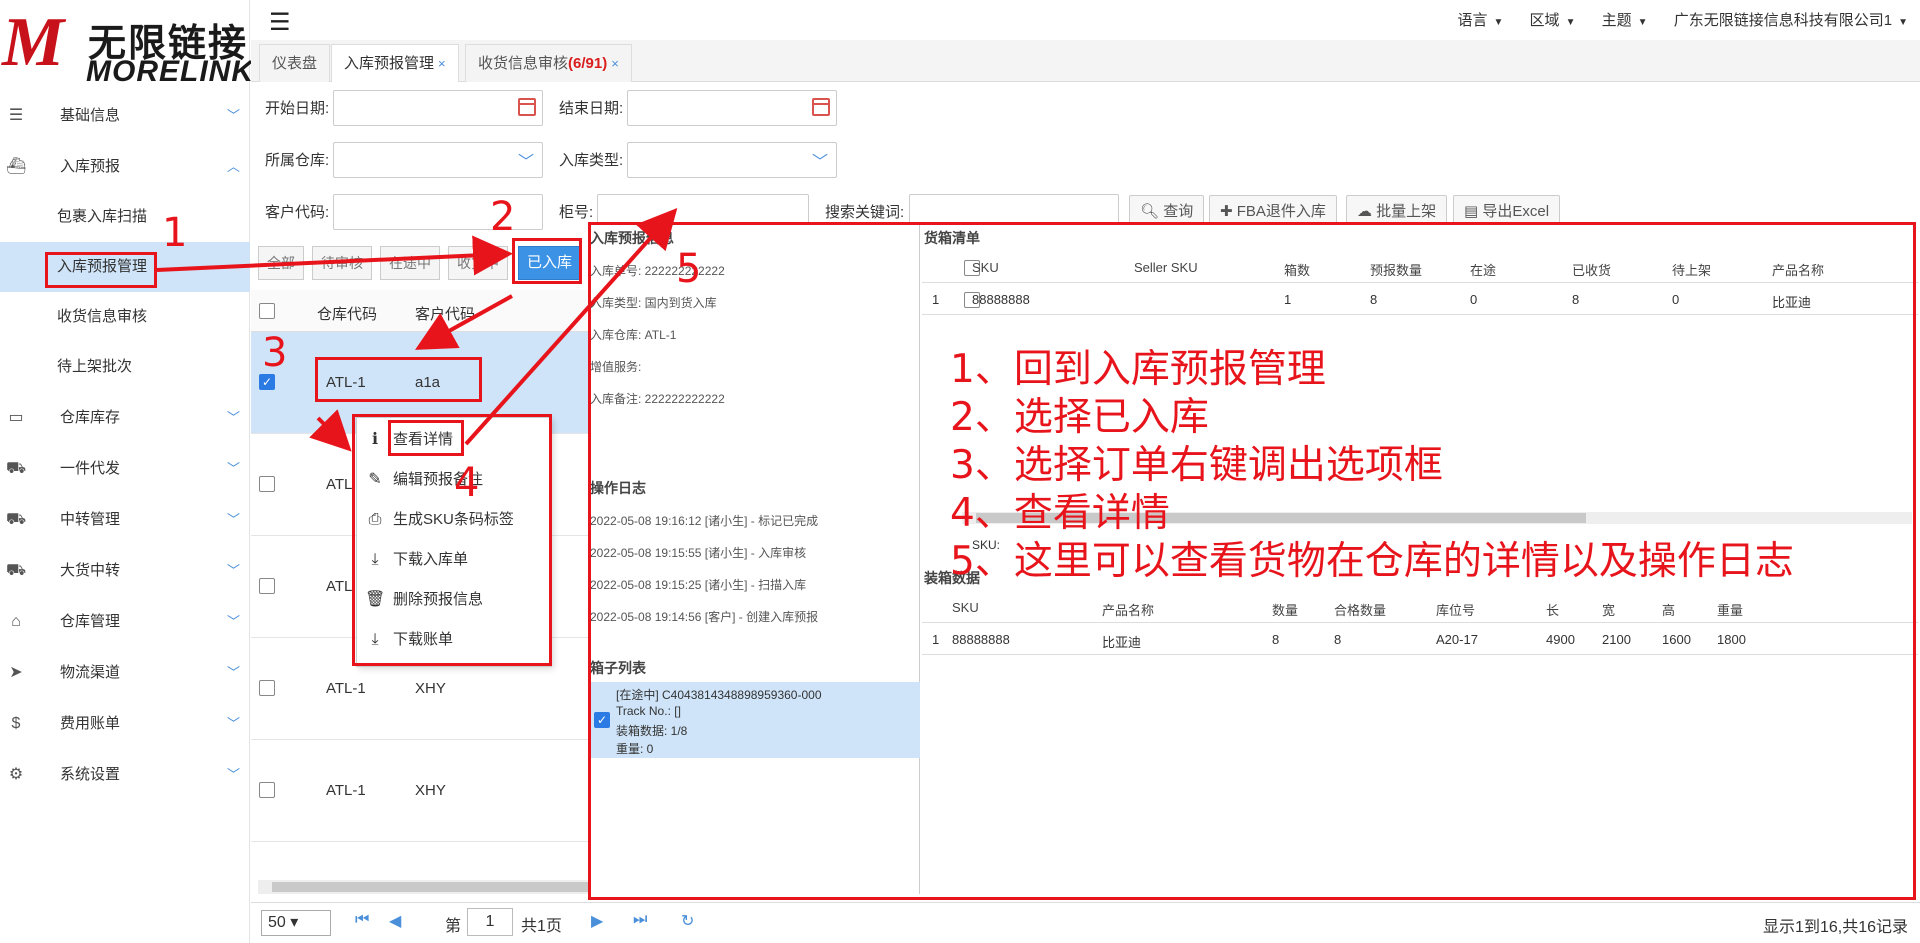 This screenshot has width=1920, height=943. What do you see at coordinates (90, 621) in the screenshot?
I see `sidebar-item-label: 仓库管理` at bounding box center [90, 621].